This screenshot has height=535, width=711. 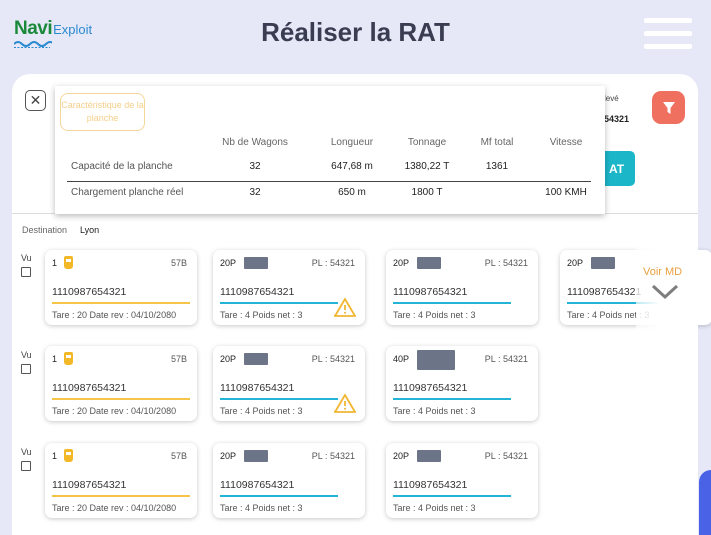 I want to click on filter-button, so click(x=668, y=107).